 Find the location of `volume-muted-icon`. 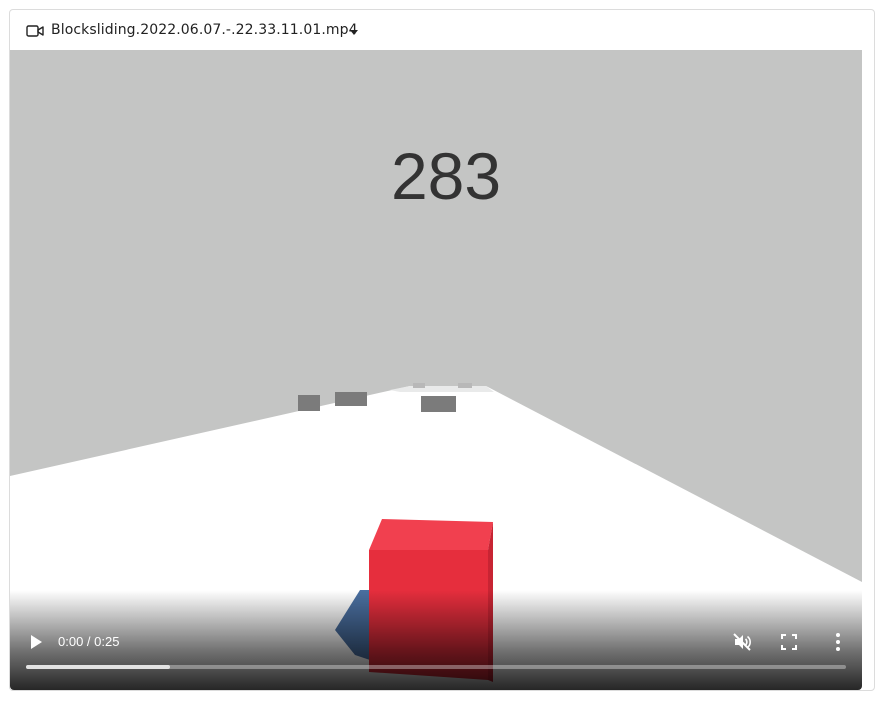

volume-muted-icon is located at coordinates (742, 642).